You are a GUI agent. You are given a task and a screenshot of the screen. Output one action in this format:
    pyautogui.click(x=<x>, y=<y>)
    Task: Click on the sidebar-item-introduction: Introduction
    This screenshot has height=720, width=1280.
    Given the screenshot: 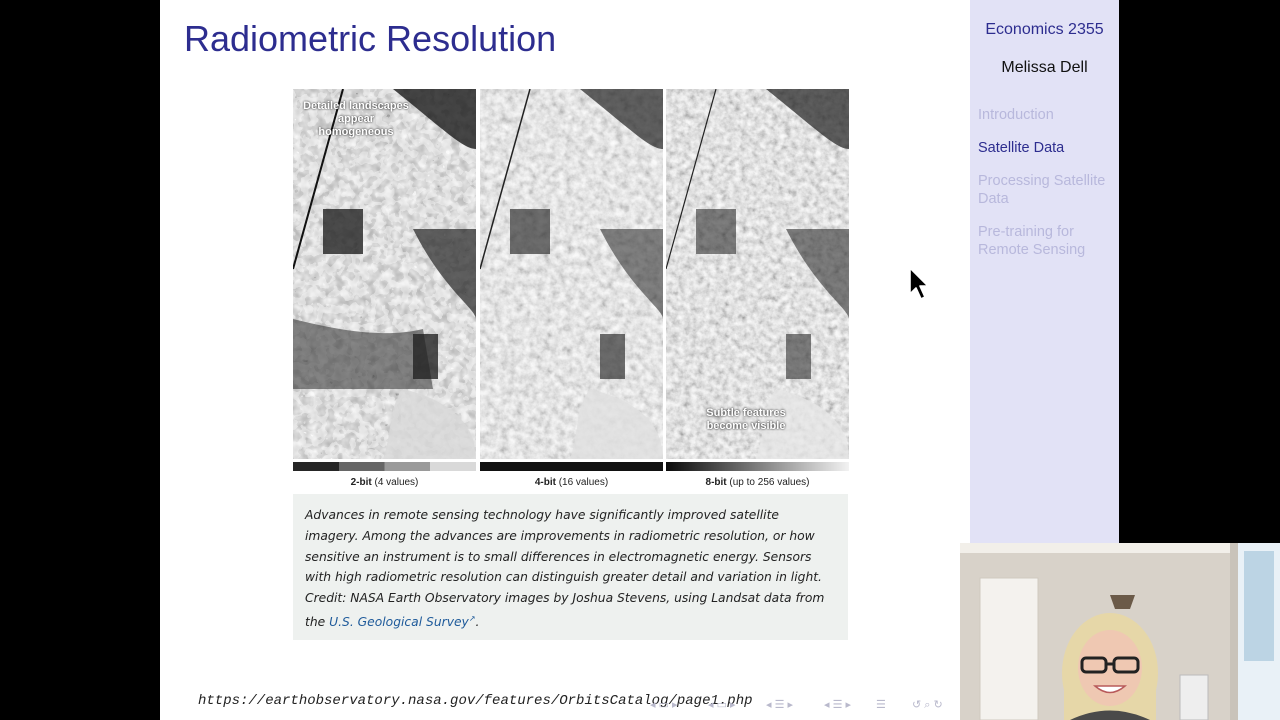 What is the action you would take?
    pyautogui.click(x=1045, y=115)
    